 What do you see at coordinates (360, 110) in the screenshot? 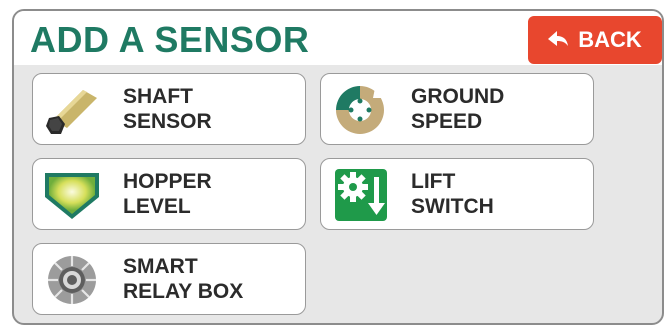
I see `ground-speed-icon` at bounding box center [360, 110].